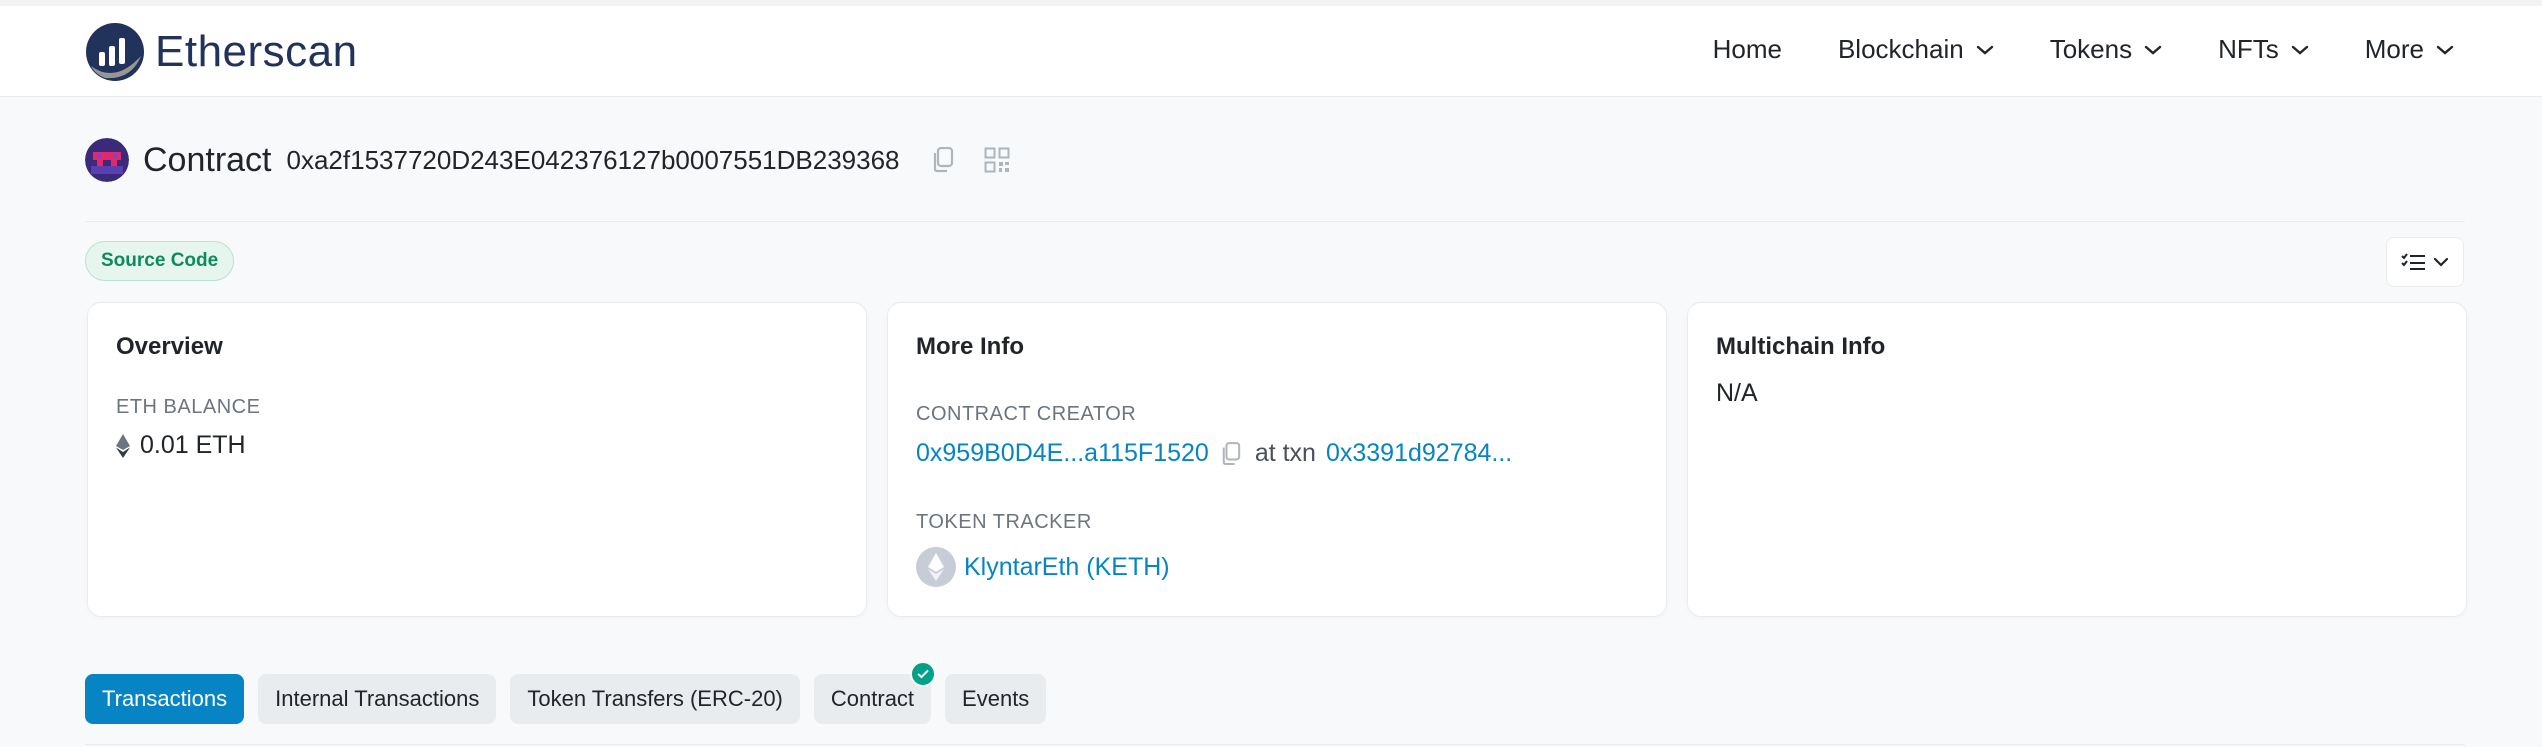 Image resolution: width=2542 pixels, height=747 pixels. Describe the element at coordinates (477, 459) in the screenshot. I see `overview-card: Overview ETH BALANCE 0.01 ETH` at that location.